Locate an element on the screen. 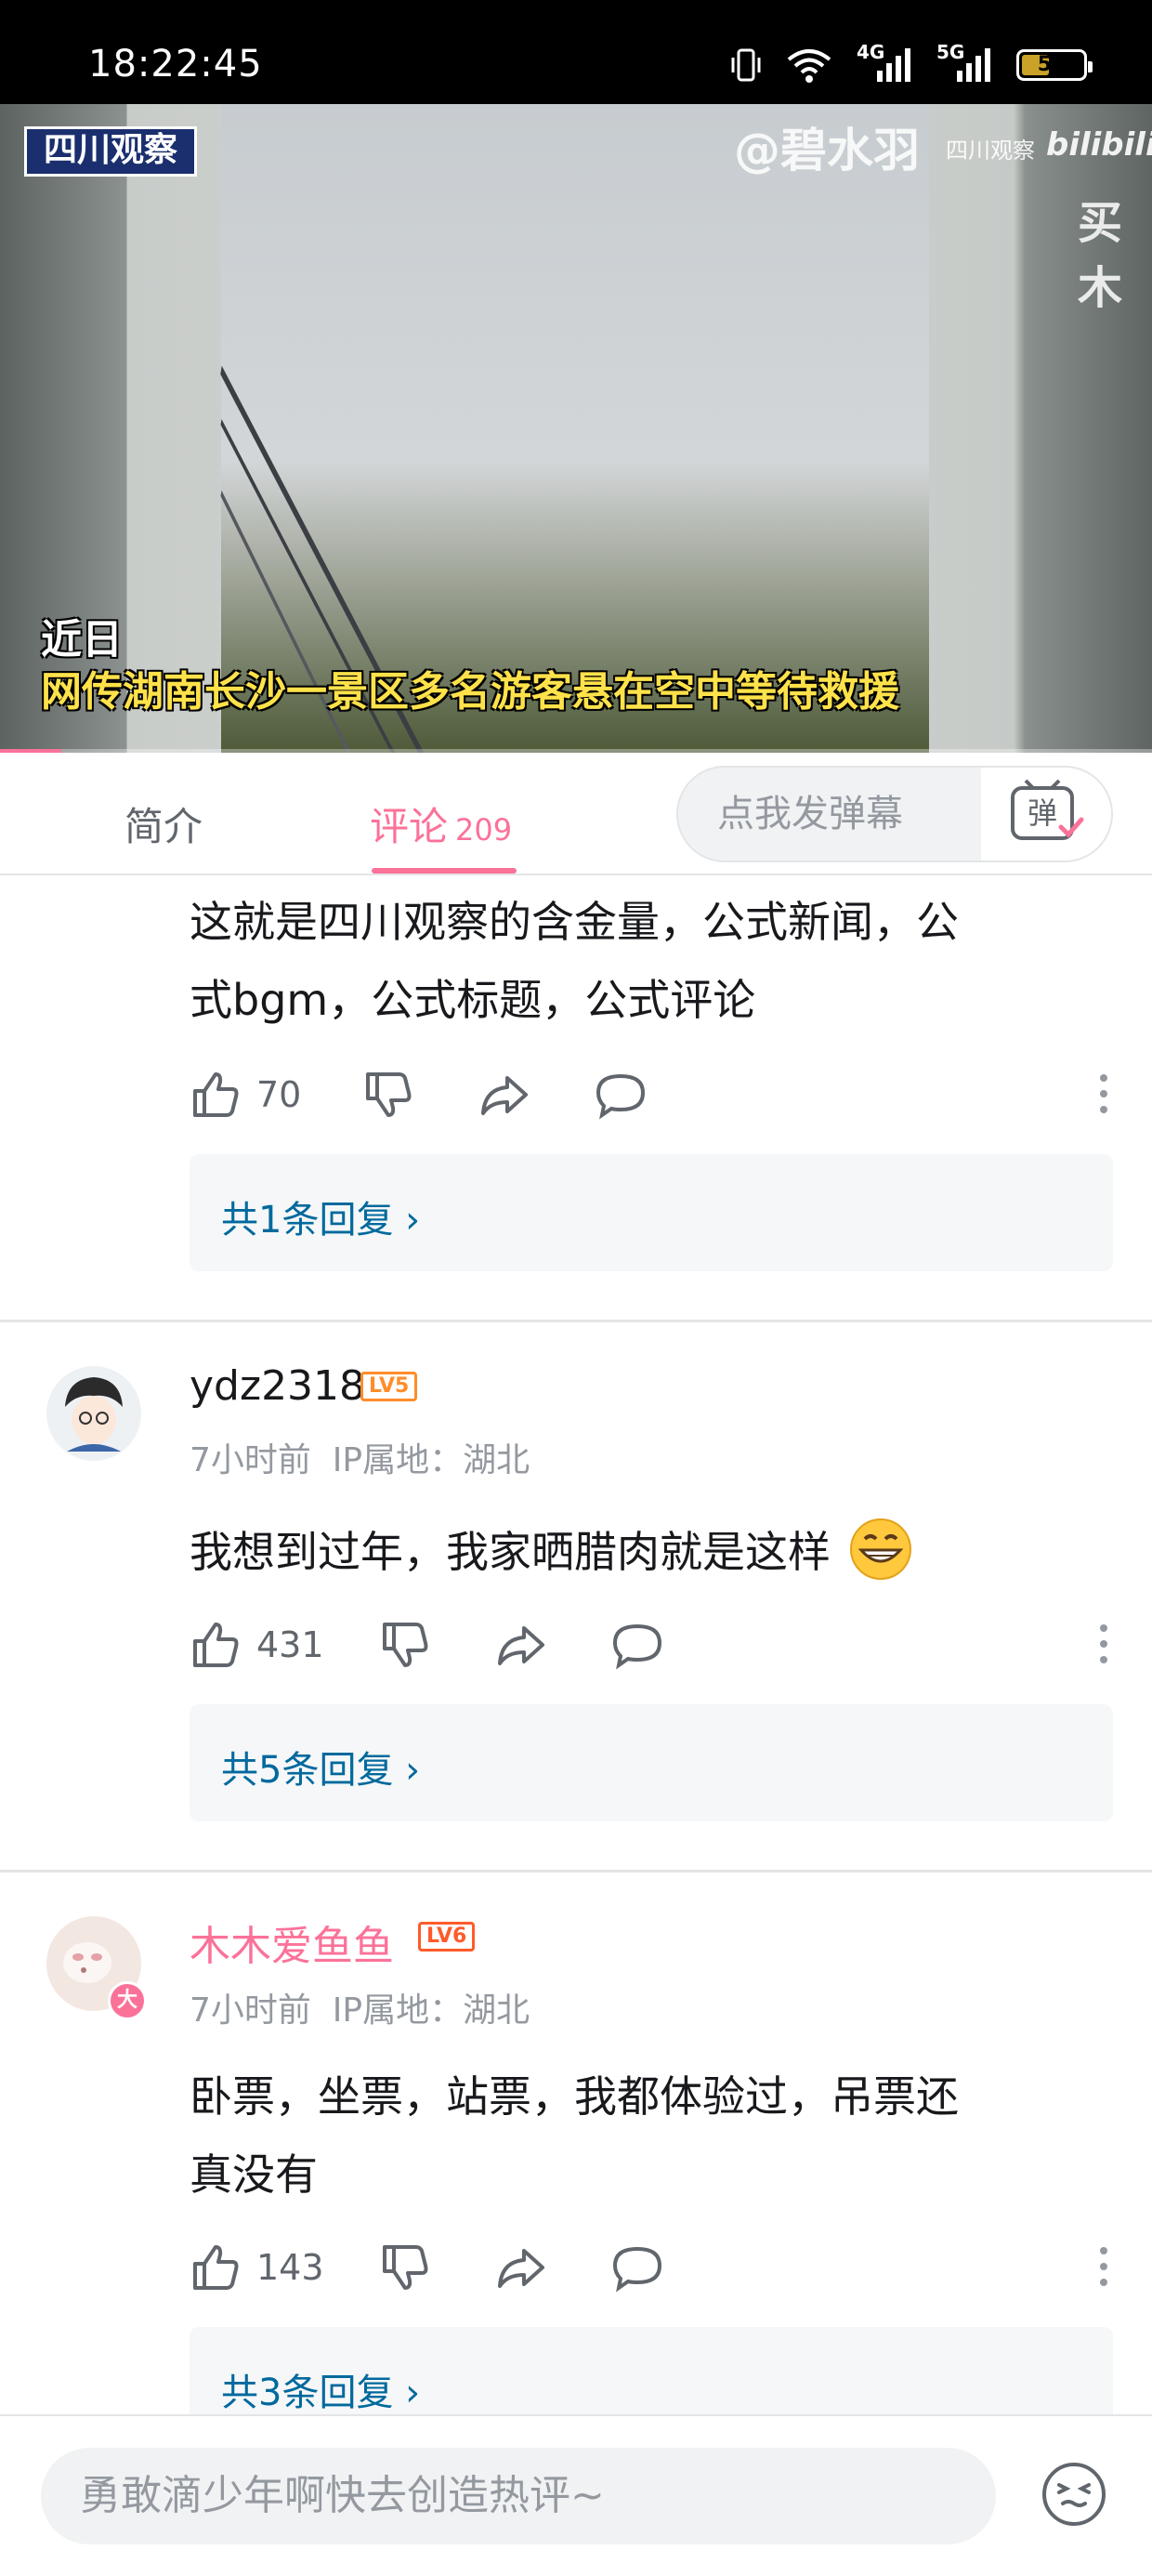 This screenshot has width=1152, height=2576. comment-1-text-line2: 式bgm，公式标题，公式评论 is located at coordinates (473, 1000).